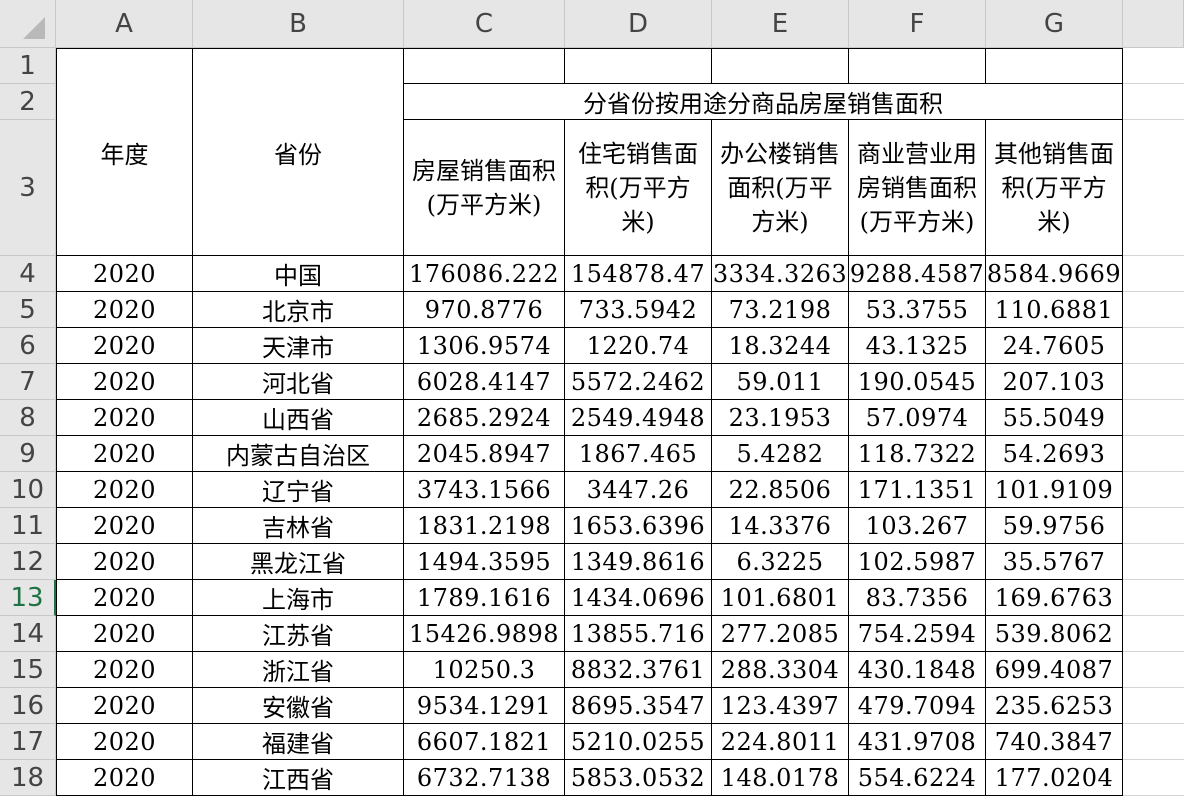 The image size is (1184, 796). Describe the element at coordinates (484, 310) in the screenshot. I see `cell-total-area: 970.8776` at that location.